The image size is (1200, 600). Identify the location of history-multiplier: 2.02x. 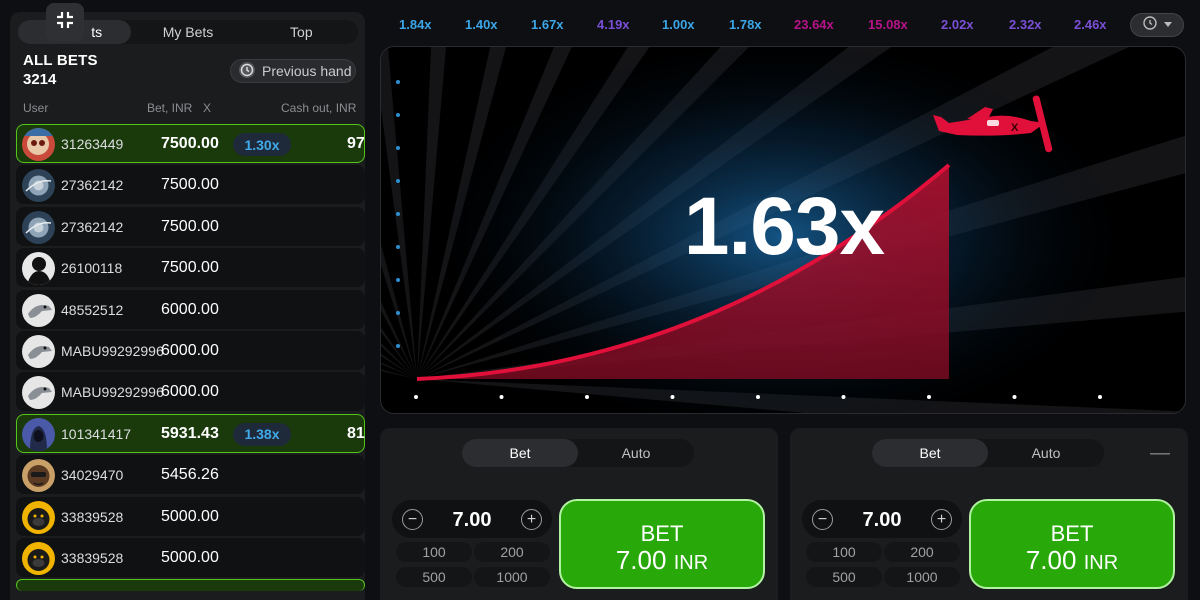
(957, 24).